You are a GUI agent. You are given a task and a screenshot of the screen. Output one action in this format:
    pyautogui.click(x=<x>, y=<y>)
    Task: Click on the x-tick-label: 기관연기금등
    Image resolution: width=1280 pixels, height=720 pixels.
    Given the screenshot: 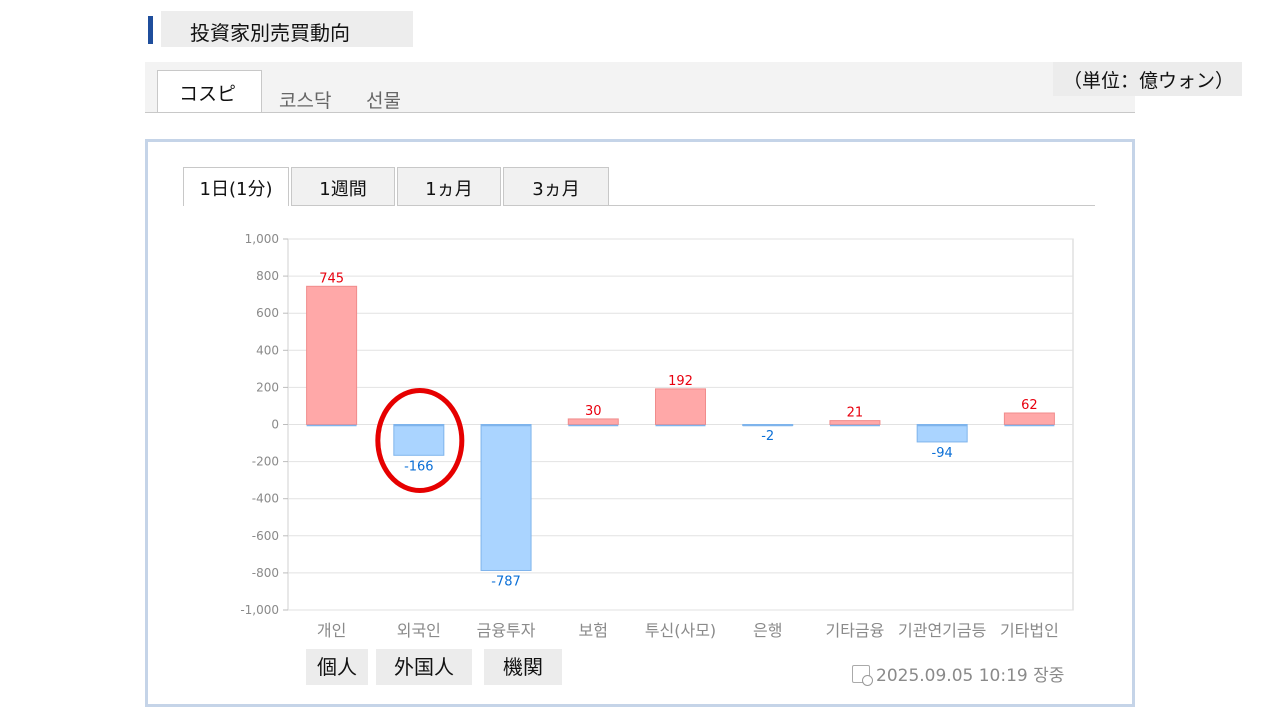 What is the action you would take?
    pyautogui.click(x=942, y=630)
    